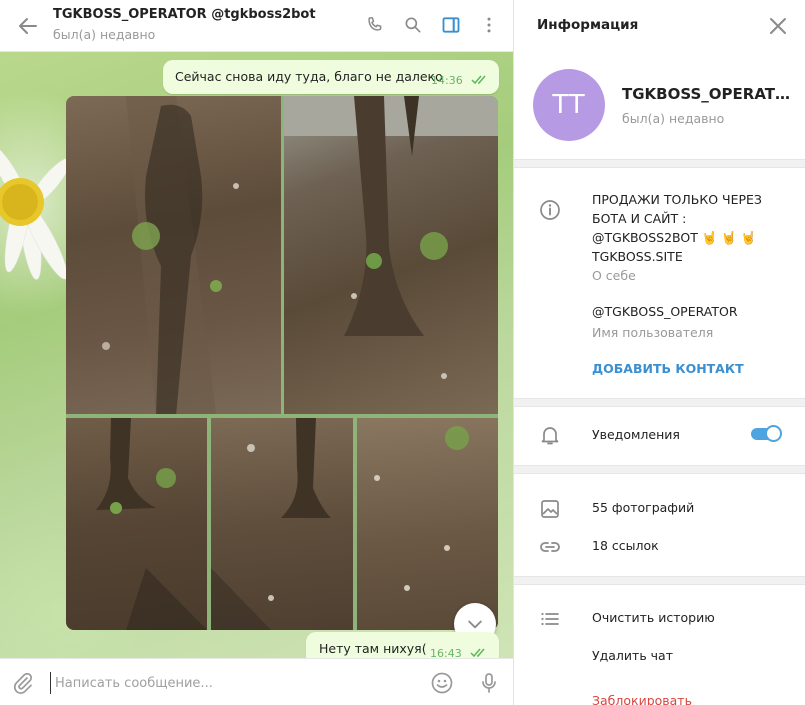 This screenshot has height=705, width=805. I want to click on info-panel-title: Информация, so click(588, 25).